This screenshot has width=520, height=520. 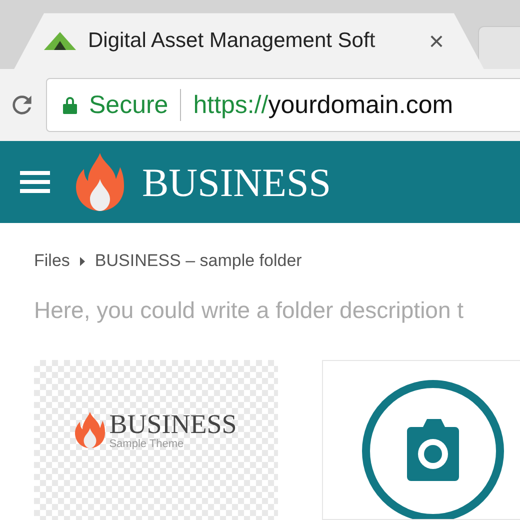 I want to click on file-card, so click(x=421, y=440).